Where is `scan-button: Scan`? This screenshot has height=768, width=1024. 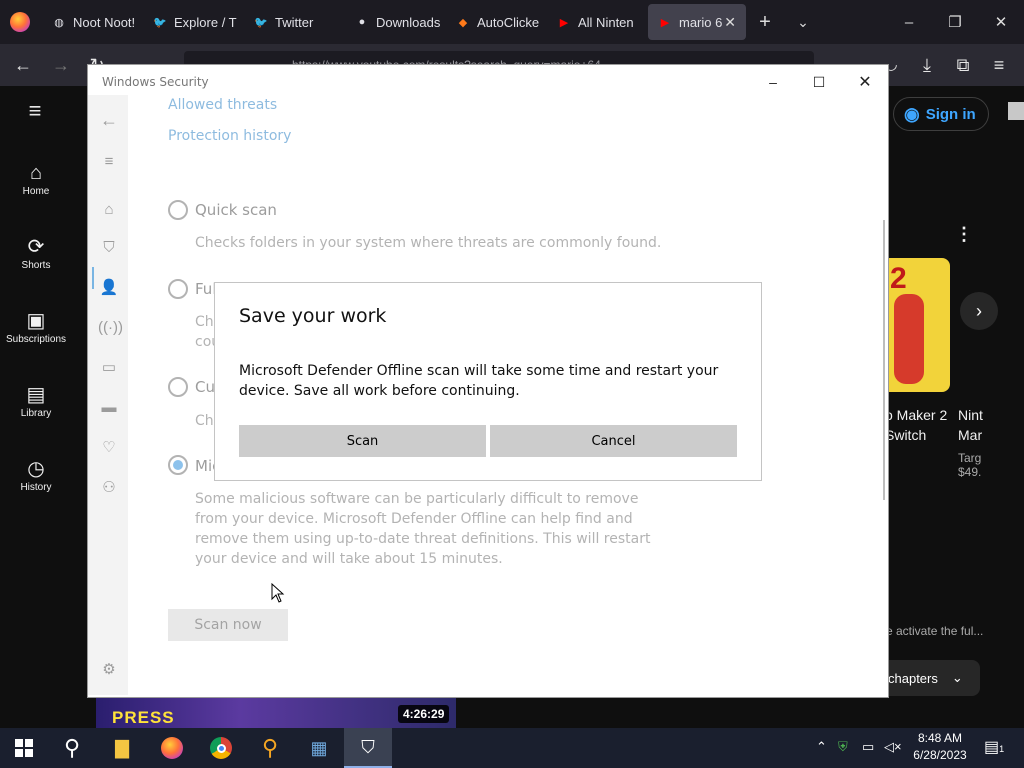 scan-button: Scan is located at coordinates (362, 441).